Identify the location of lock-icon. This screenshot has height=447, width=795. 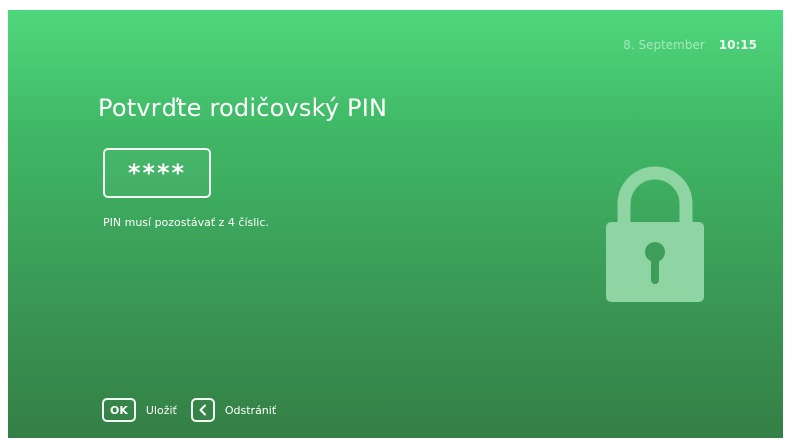
(655, 234).